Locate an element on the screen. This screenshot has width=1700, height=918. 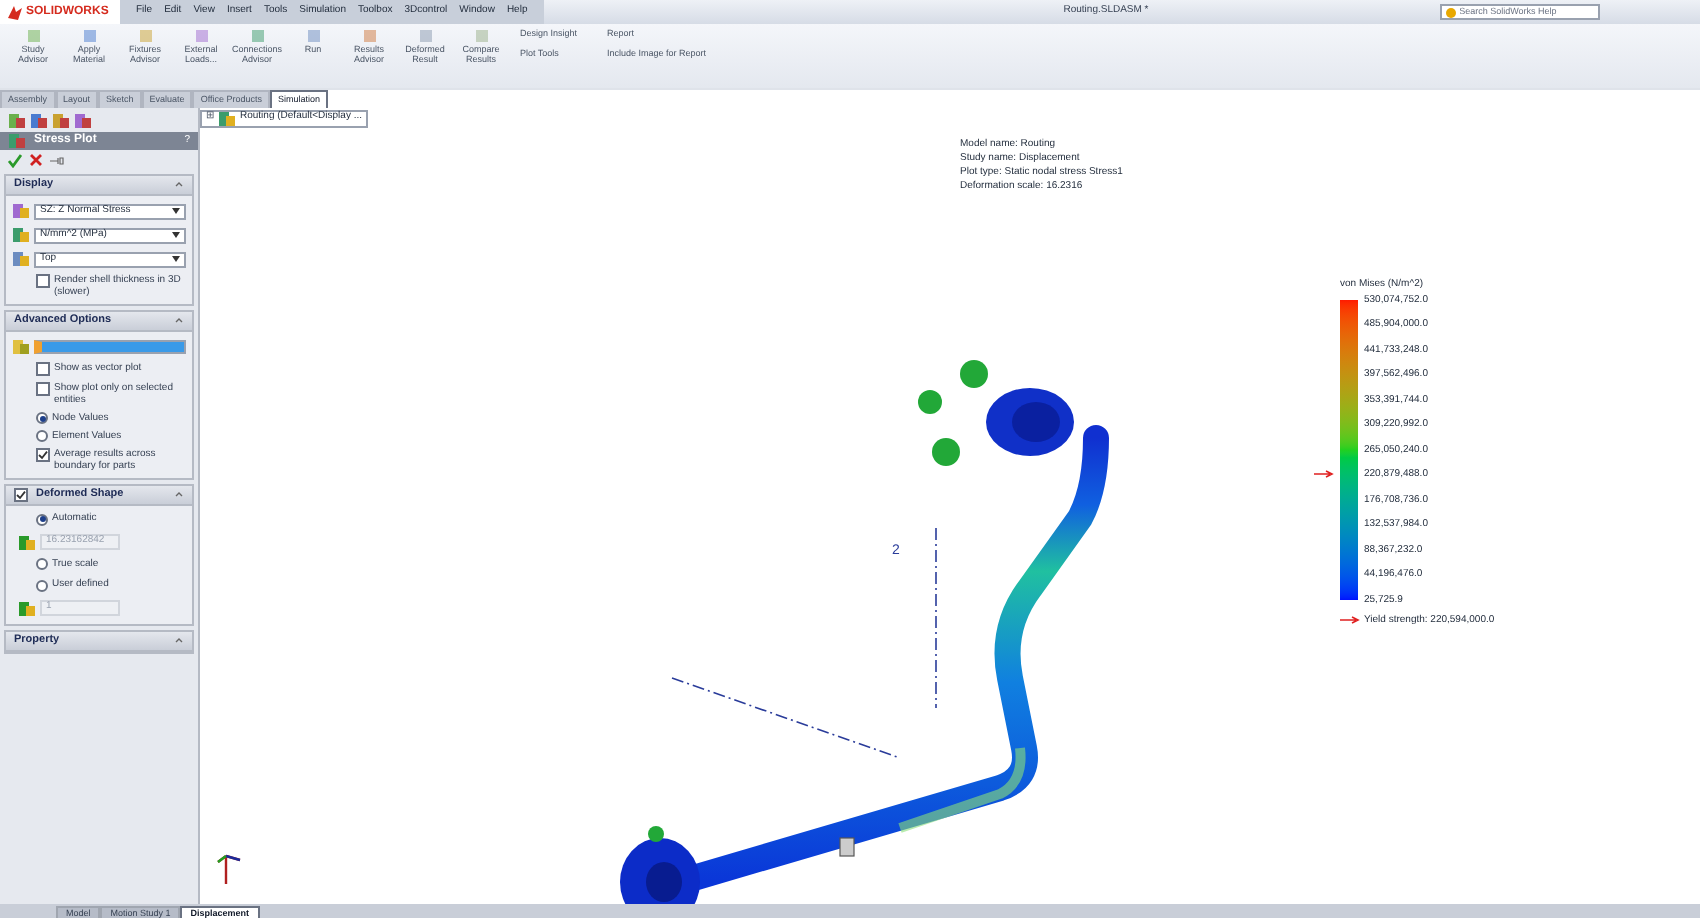
pushpin-icon is located at coordinates (57, 160).